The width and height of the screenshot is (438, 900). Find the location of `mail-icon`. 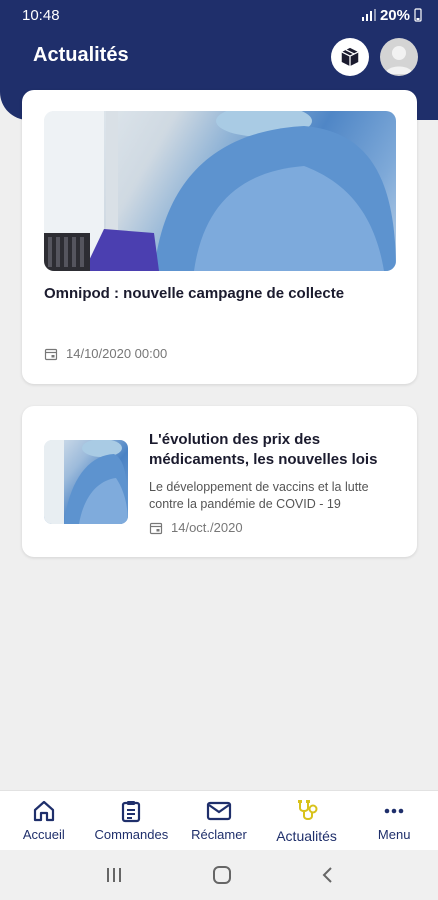

mail-icon is located at coordinates (219, 811).